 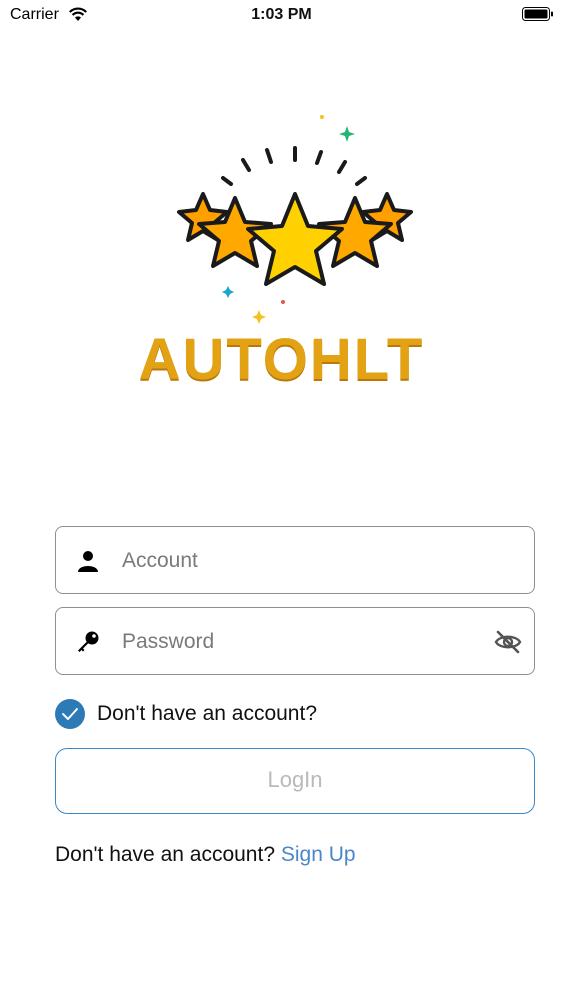 I want to click on checkmark-icon, so click(x=70, y=714).